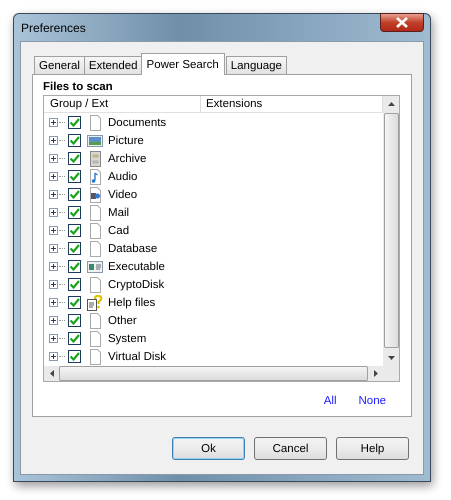 Image resolution: width=451 pixels, height=500 pixels. I want to click on group-label: CryptoDisk, so click(136, 284).